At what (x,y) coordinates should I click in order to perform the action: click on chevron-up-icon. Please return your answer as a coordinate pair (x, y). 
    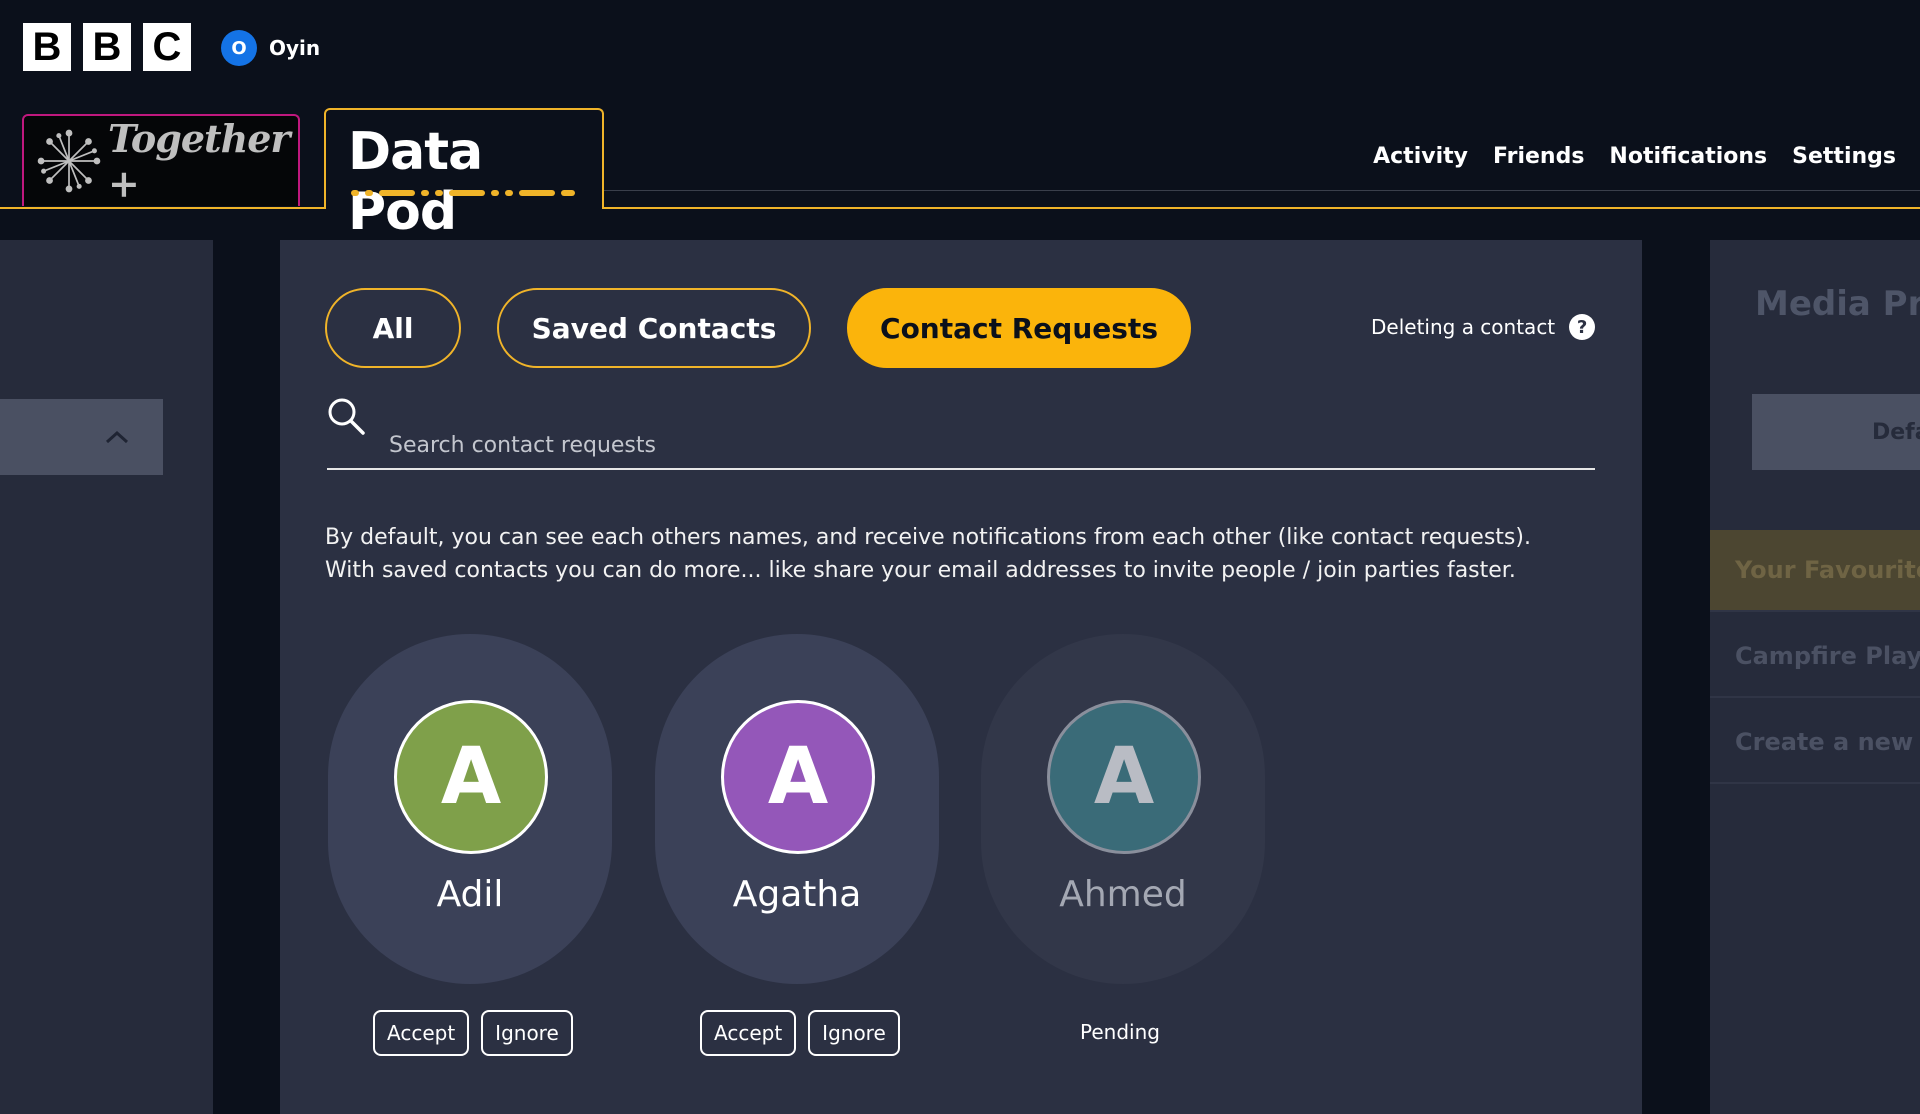
    Looking at the image, I should click on (117, 437).